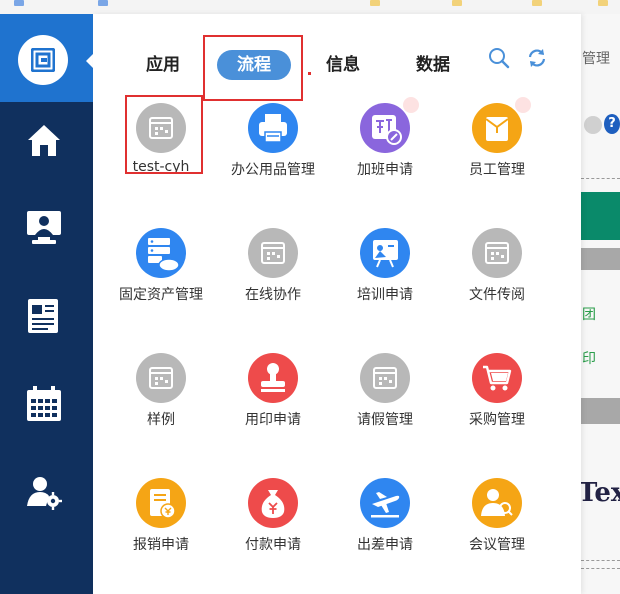  I want to click on refresh-icon, so click(537, 58).